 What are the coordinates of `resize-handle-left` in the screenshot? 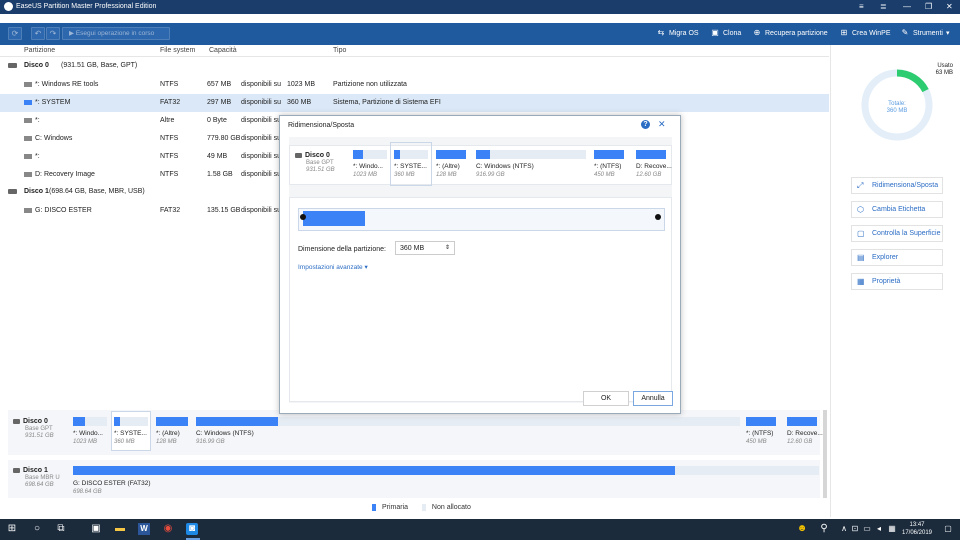 It's located at (303, 217).